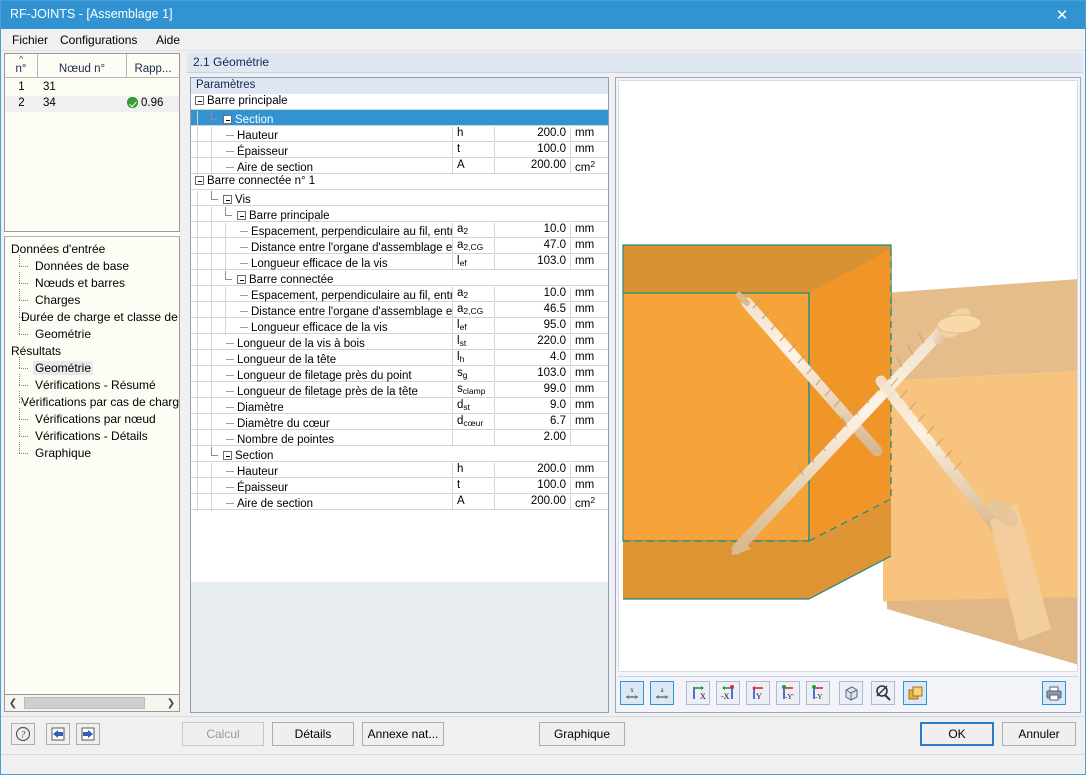 The image size is (1086, 775). I want to click on parameter-label: Section, so click(399, 119).